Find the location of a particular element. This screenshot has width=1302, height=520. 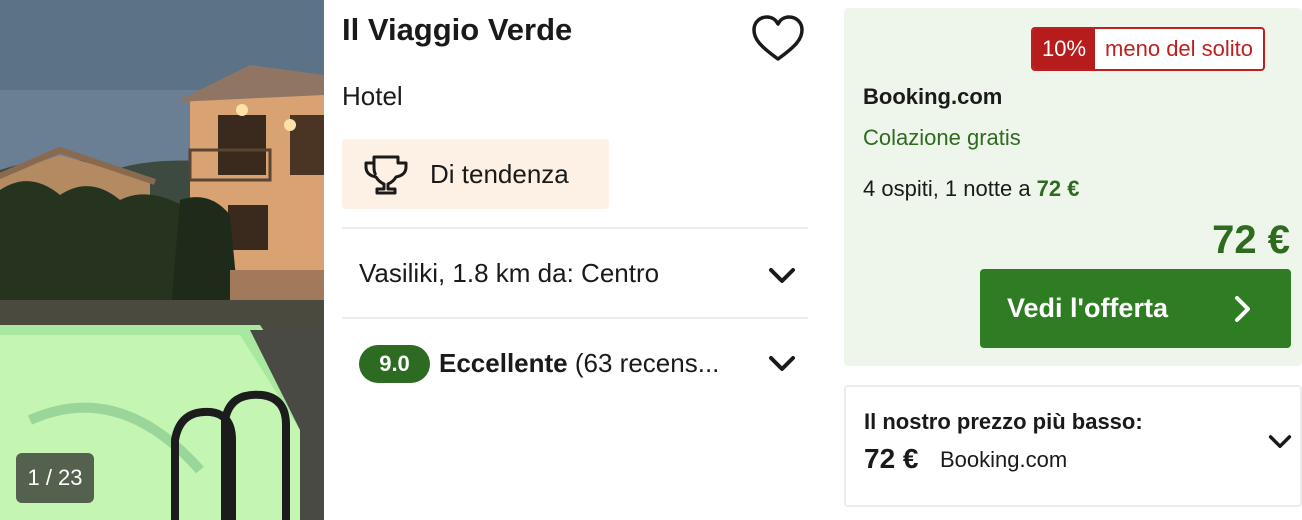

chevron-right-icon is located at coordinates (1242, 309).